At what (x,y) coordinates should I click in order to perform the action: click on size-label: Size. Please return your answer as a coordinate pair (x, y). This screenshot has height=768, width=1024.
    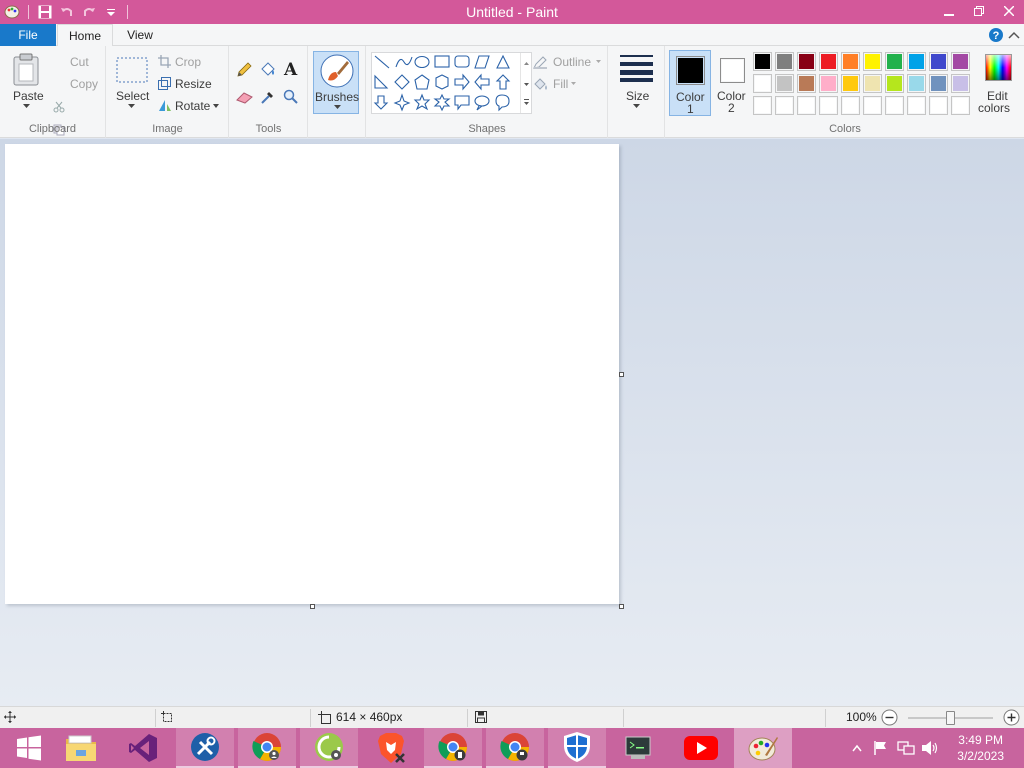
    Looking at the image, I should click on (637, 96).